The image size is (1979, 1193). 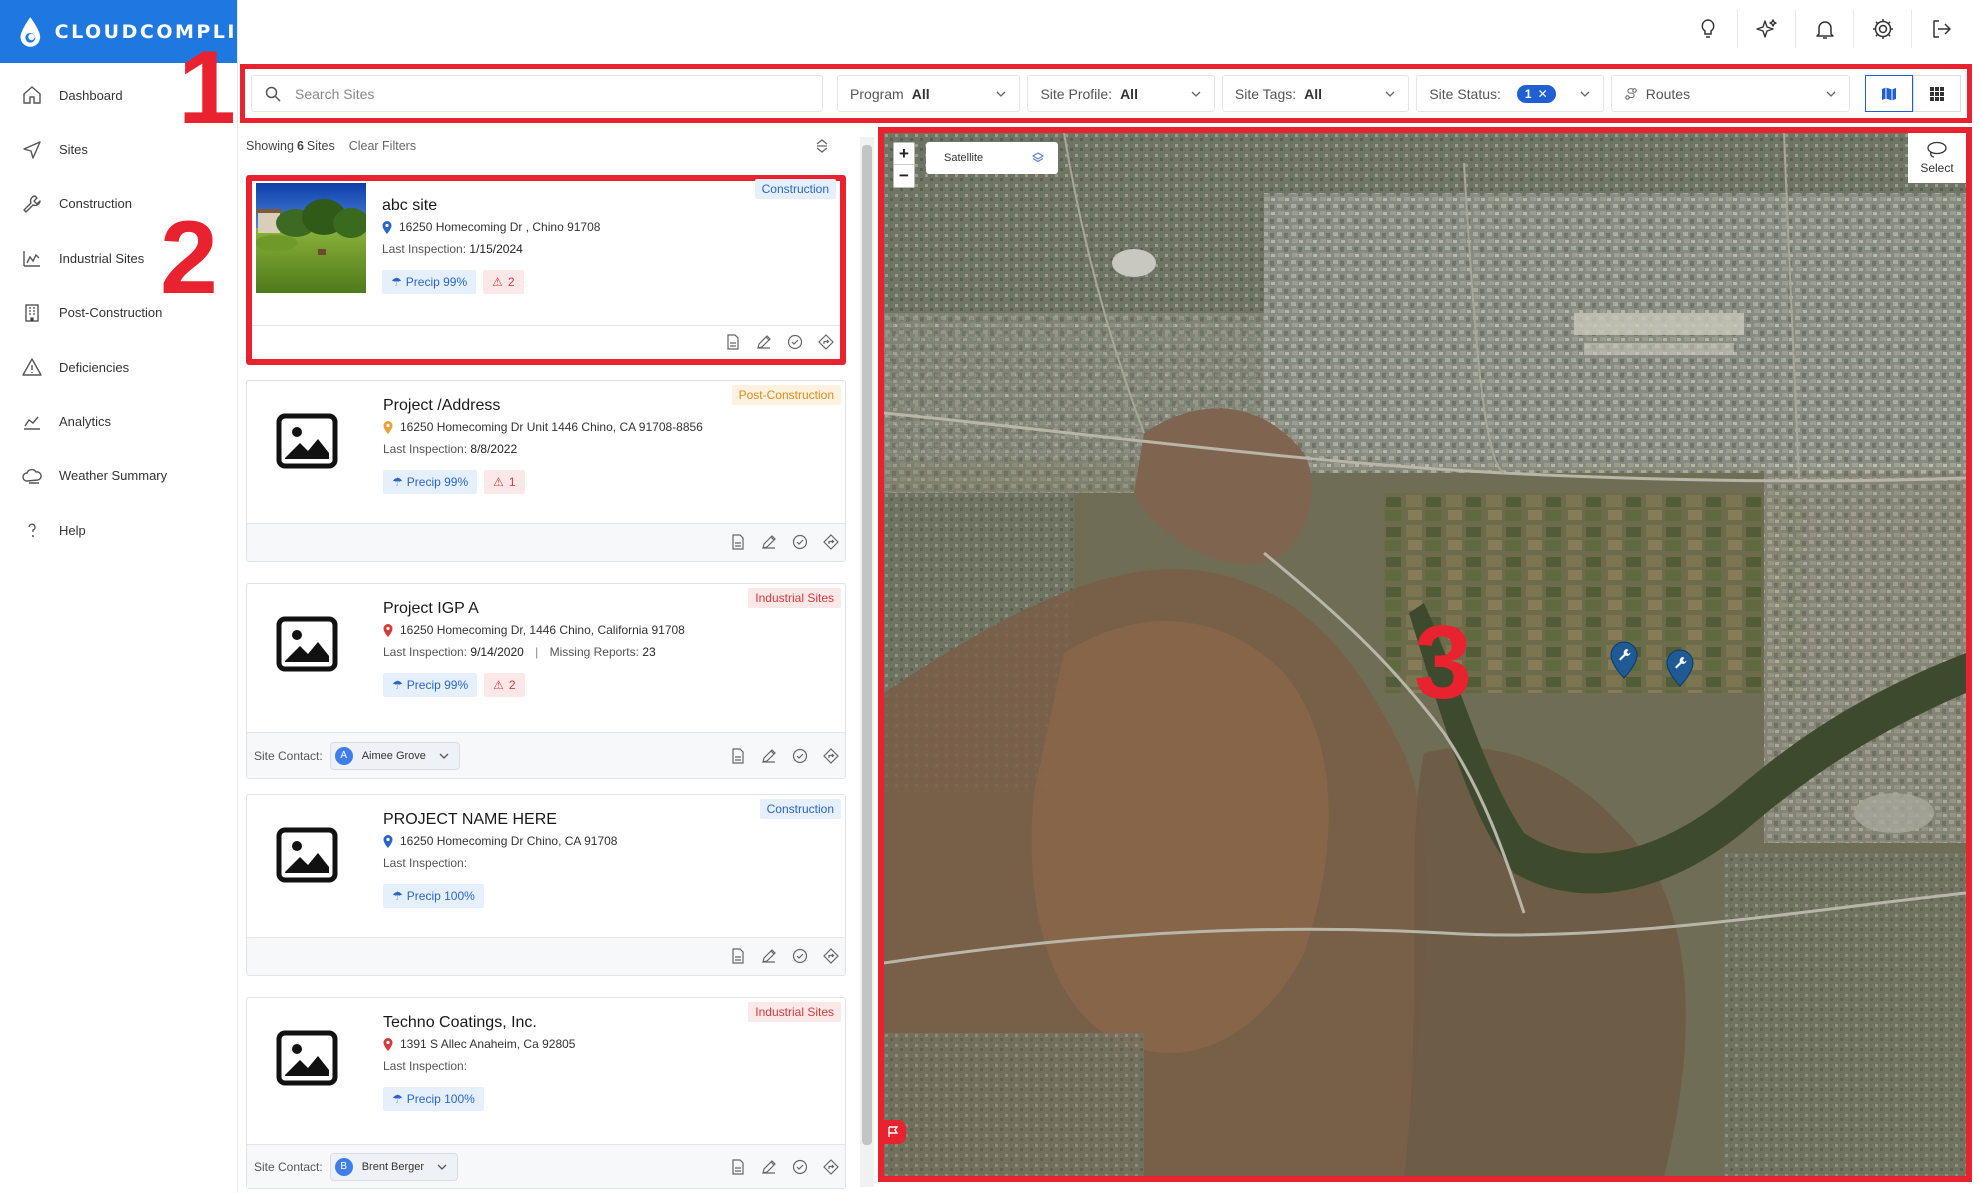 What do you see at coordinates (1940, 29) in the screenshot?
I see `logout-icon` at bounding box center [1940, 29].